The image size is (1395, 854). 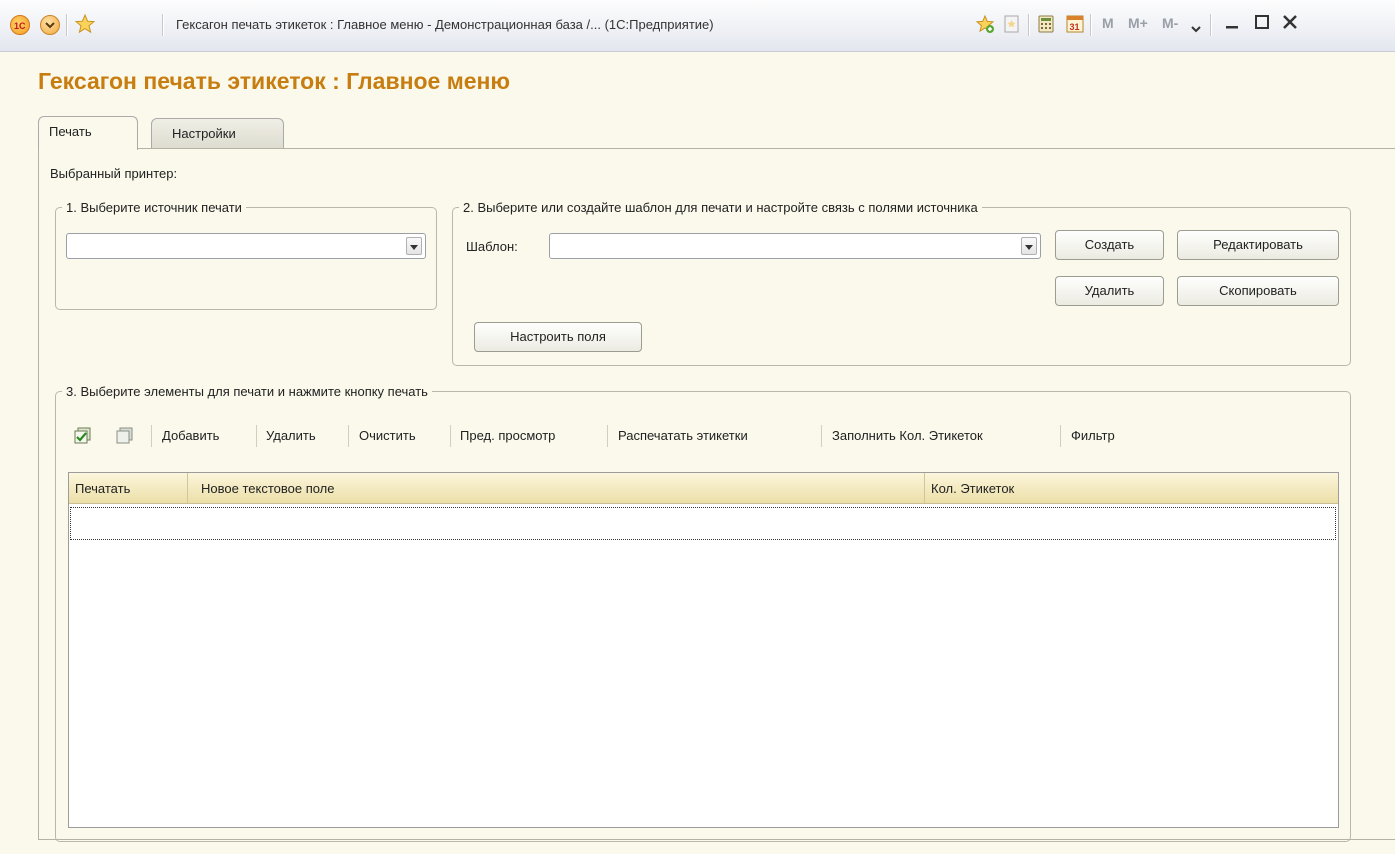 I want to click on page-title: Гексагон печать этикеток : Главное меню, so click(x=274, y=81).